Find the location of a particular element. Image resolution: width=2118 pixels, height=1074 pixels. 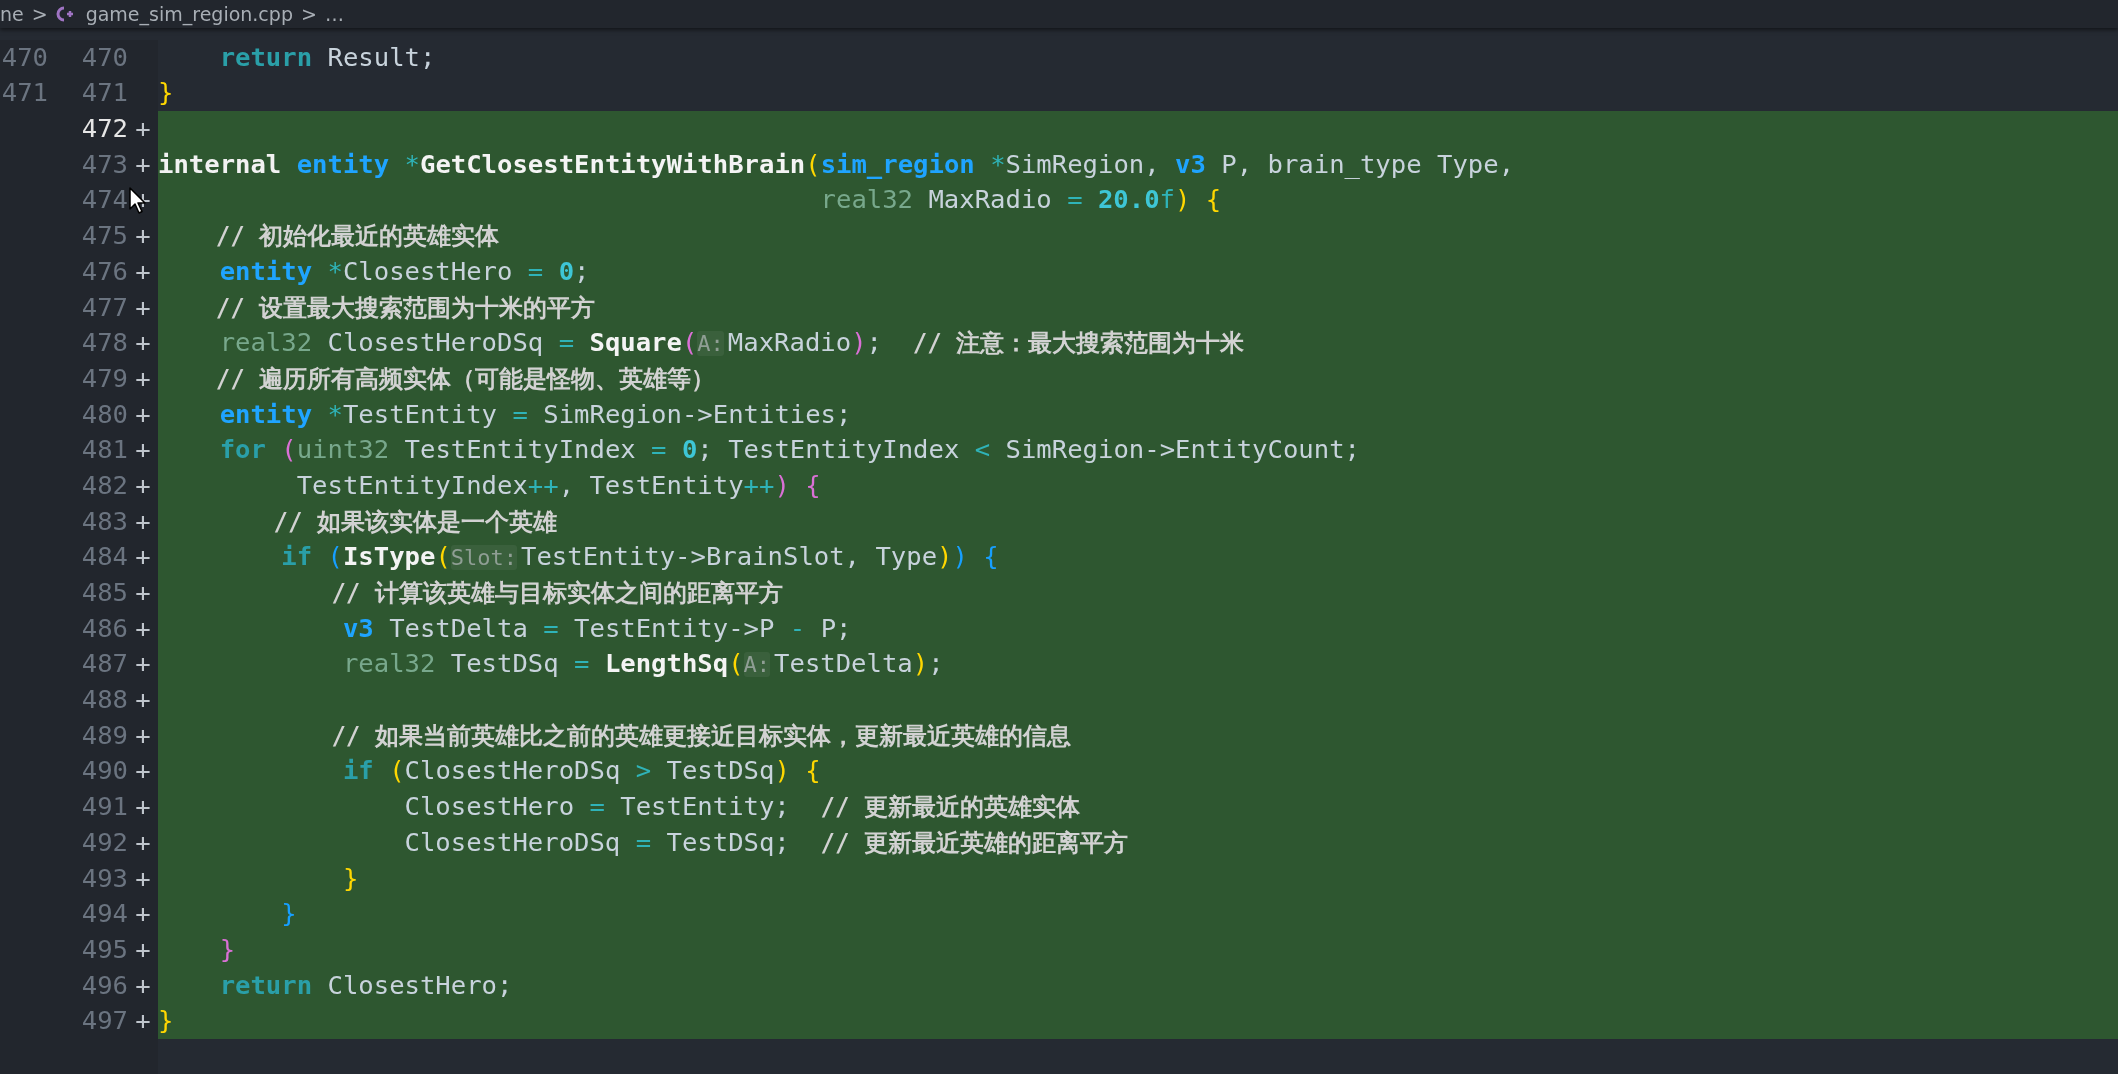

code-line: entity *TestEntity = SimRegion->Entities; is located at coordinates (535, 414).